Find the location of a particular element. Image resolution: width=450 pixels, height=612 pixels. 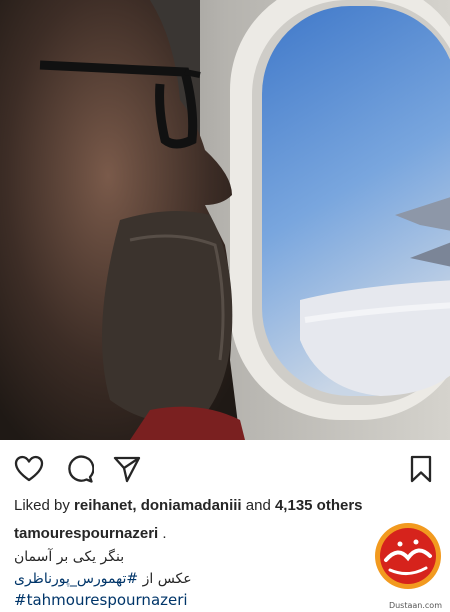

hashtag-persian-link: #تهمورس_پورناظری is located at coordinates (76, 579).